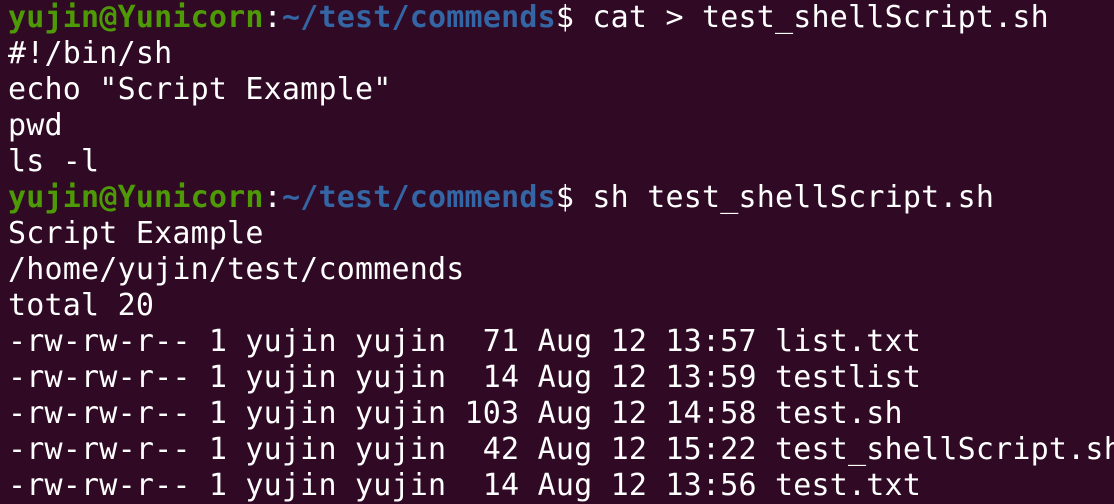  What do you see at coordinates (35, 125) in the screenshot?
I see `output-line: pwd` at bounding box center [35, 125].